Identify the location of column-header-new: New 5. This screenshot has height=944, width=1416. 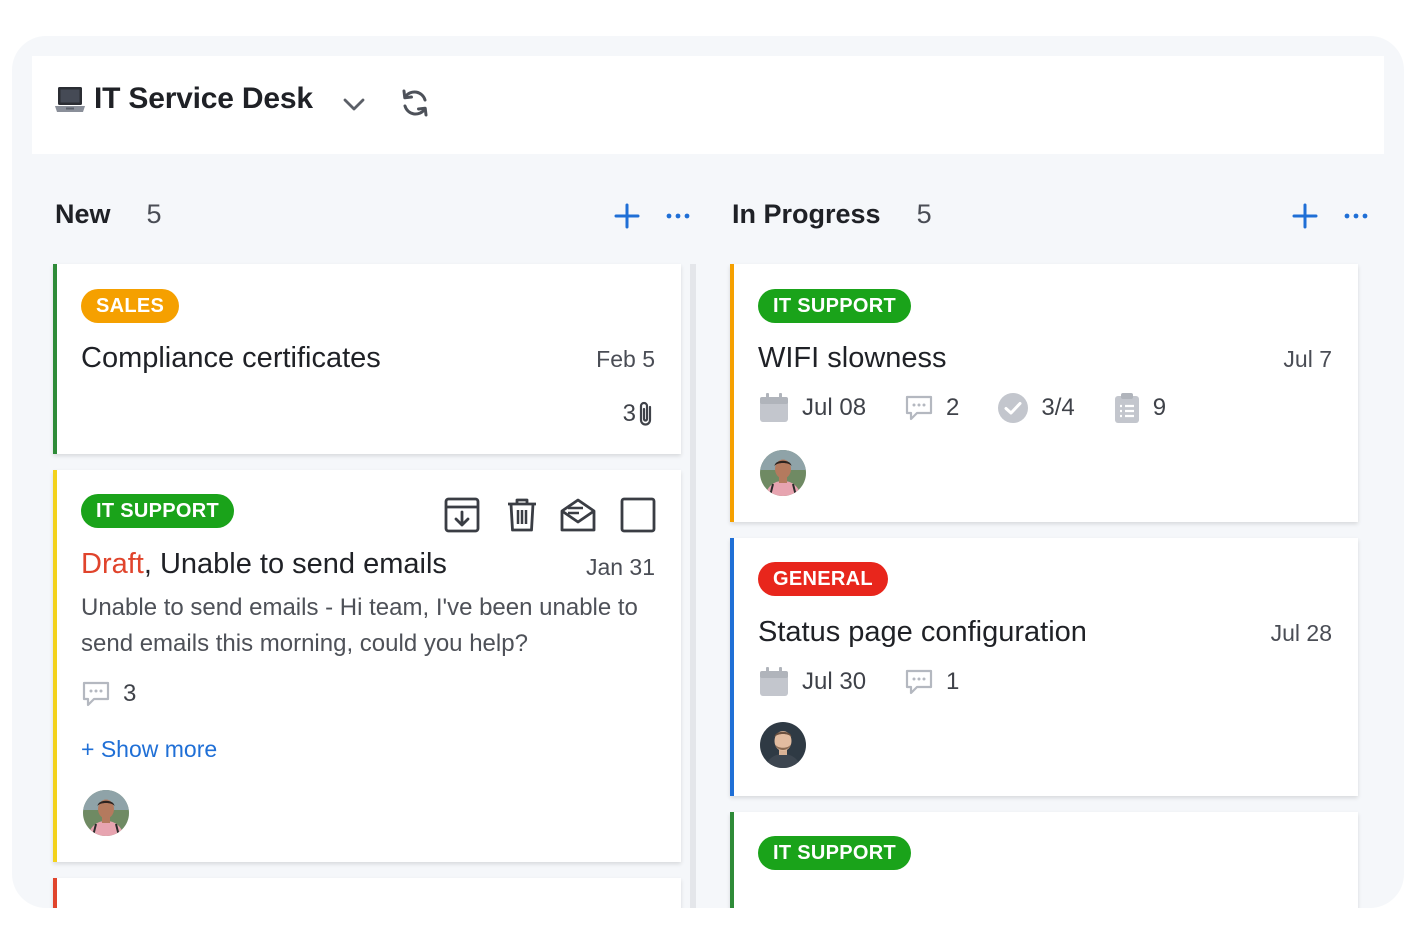
(108, 214).